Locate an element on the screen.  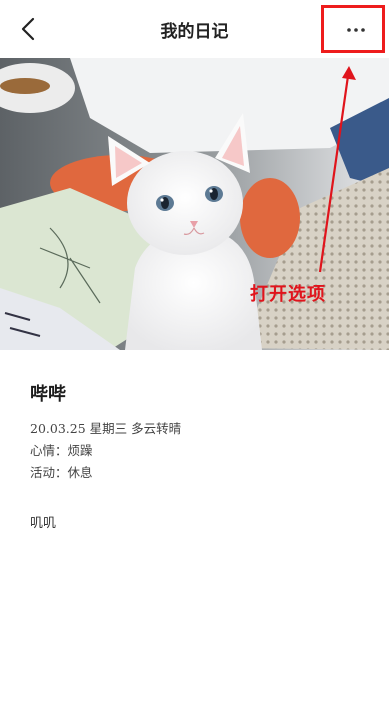
more-options-button is located at coordinates (353, 29).